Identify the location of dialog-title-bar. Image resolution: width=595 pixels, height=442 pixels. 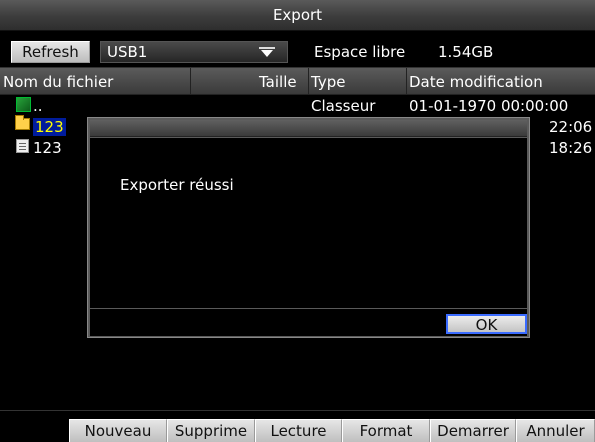
(308, 128).